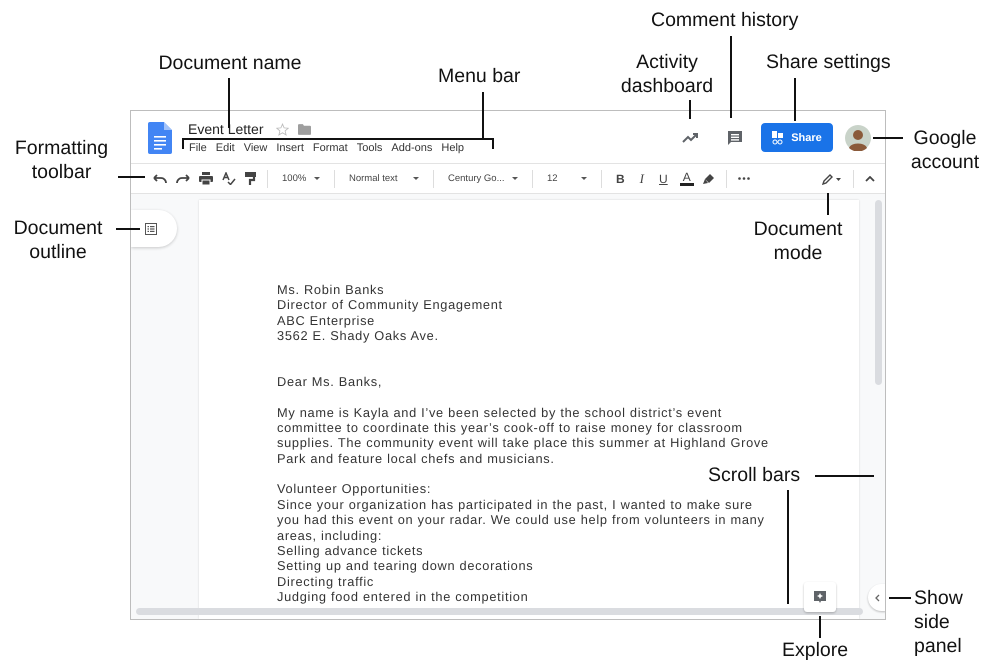 This screenshot has height=662, width=984. Describe the element at coordinates (230, 63) in the screenshot. I see `callout-label: Document name` at that location.